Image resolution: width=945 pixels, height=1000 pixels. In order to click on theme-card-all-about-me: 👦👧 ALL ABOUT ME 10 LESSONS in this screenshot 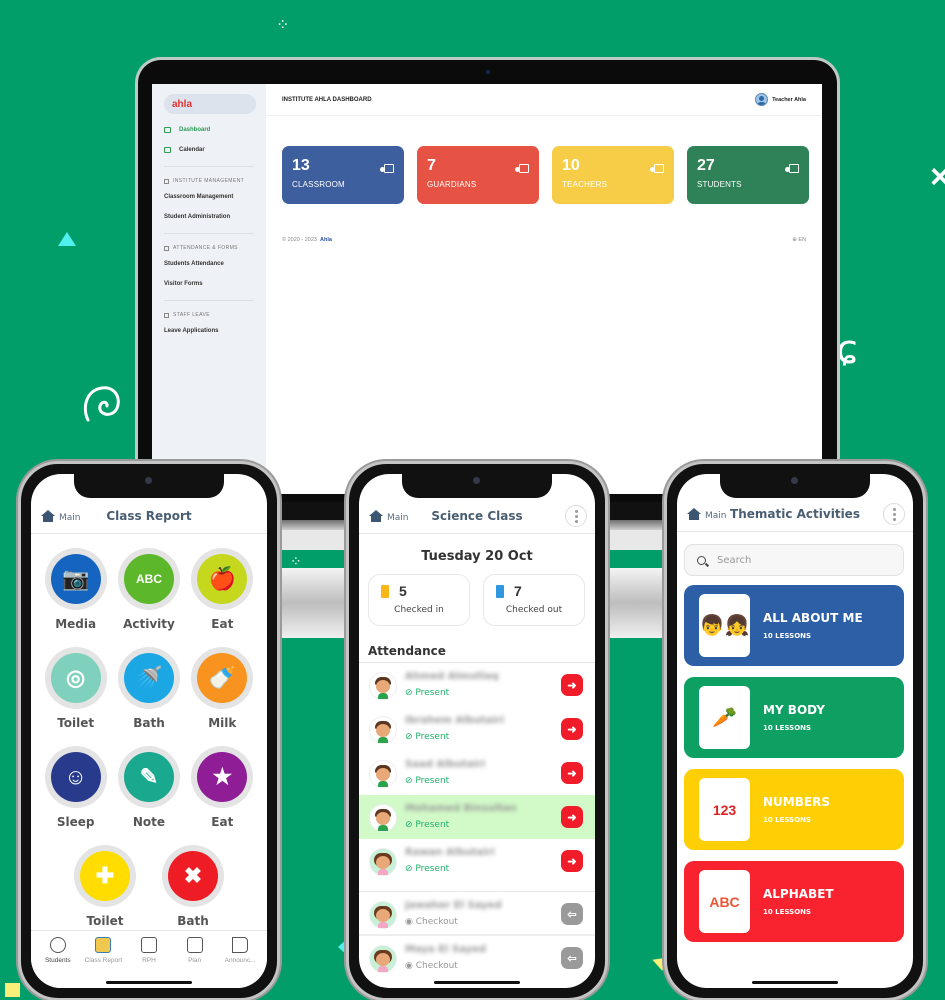, I will do `click(794, 625)`.